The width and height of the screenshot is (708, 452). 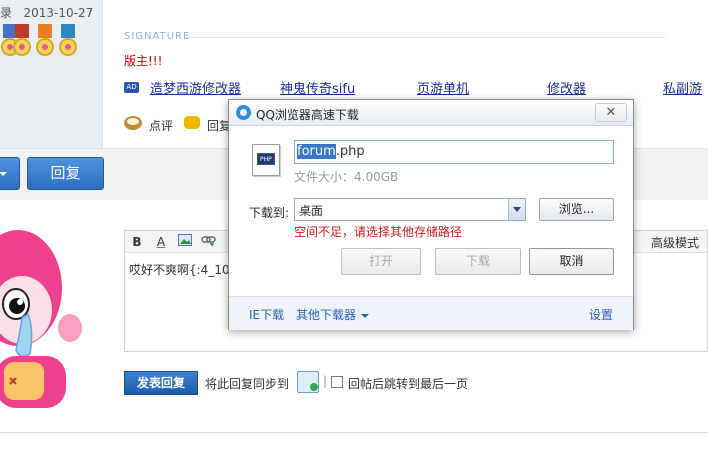 What do you see at coordinates (408, 383) in the screenshot?
I see `jump-to-last-page-label: 回帖后跳转到最后一页` at bounding box center [408, 383].